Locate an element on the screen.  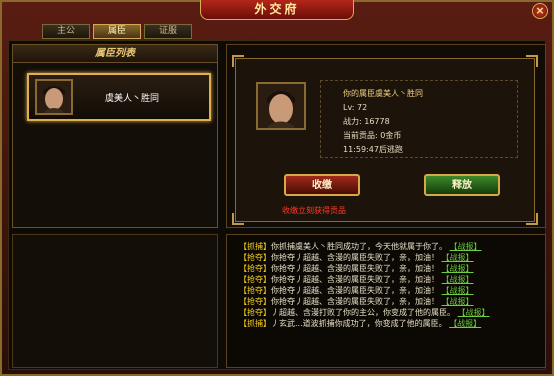
release-button: 释放 is located at coordinates (462, 185).